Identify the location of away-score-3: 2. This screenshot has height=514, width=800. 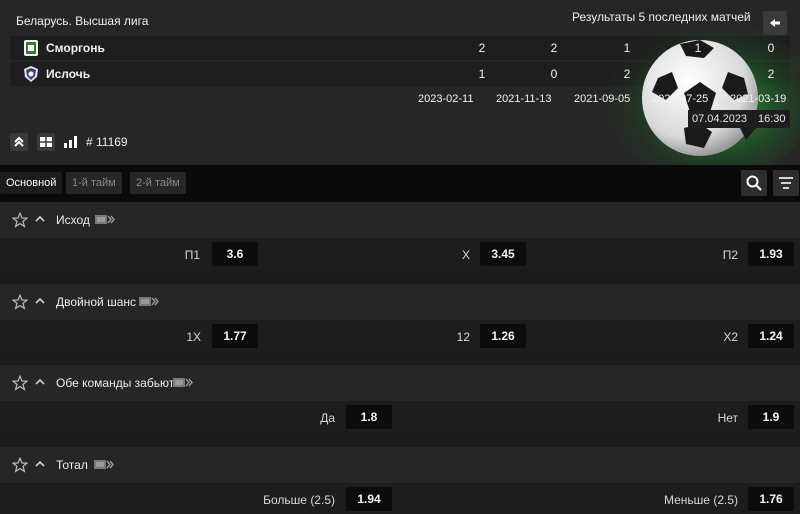
(627, 74).